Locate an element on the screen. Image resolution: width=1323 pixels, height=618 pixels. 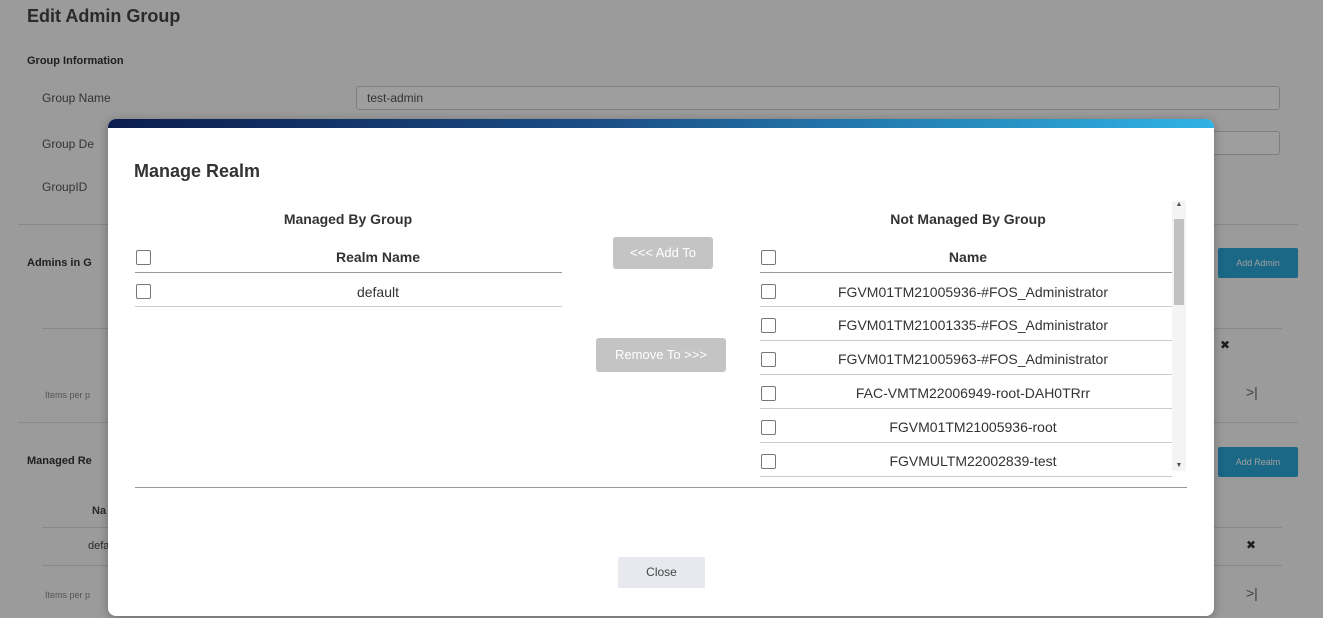
remove-to-button: Remove To >>> is located at coordinates (661, 355).